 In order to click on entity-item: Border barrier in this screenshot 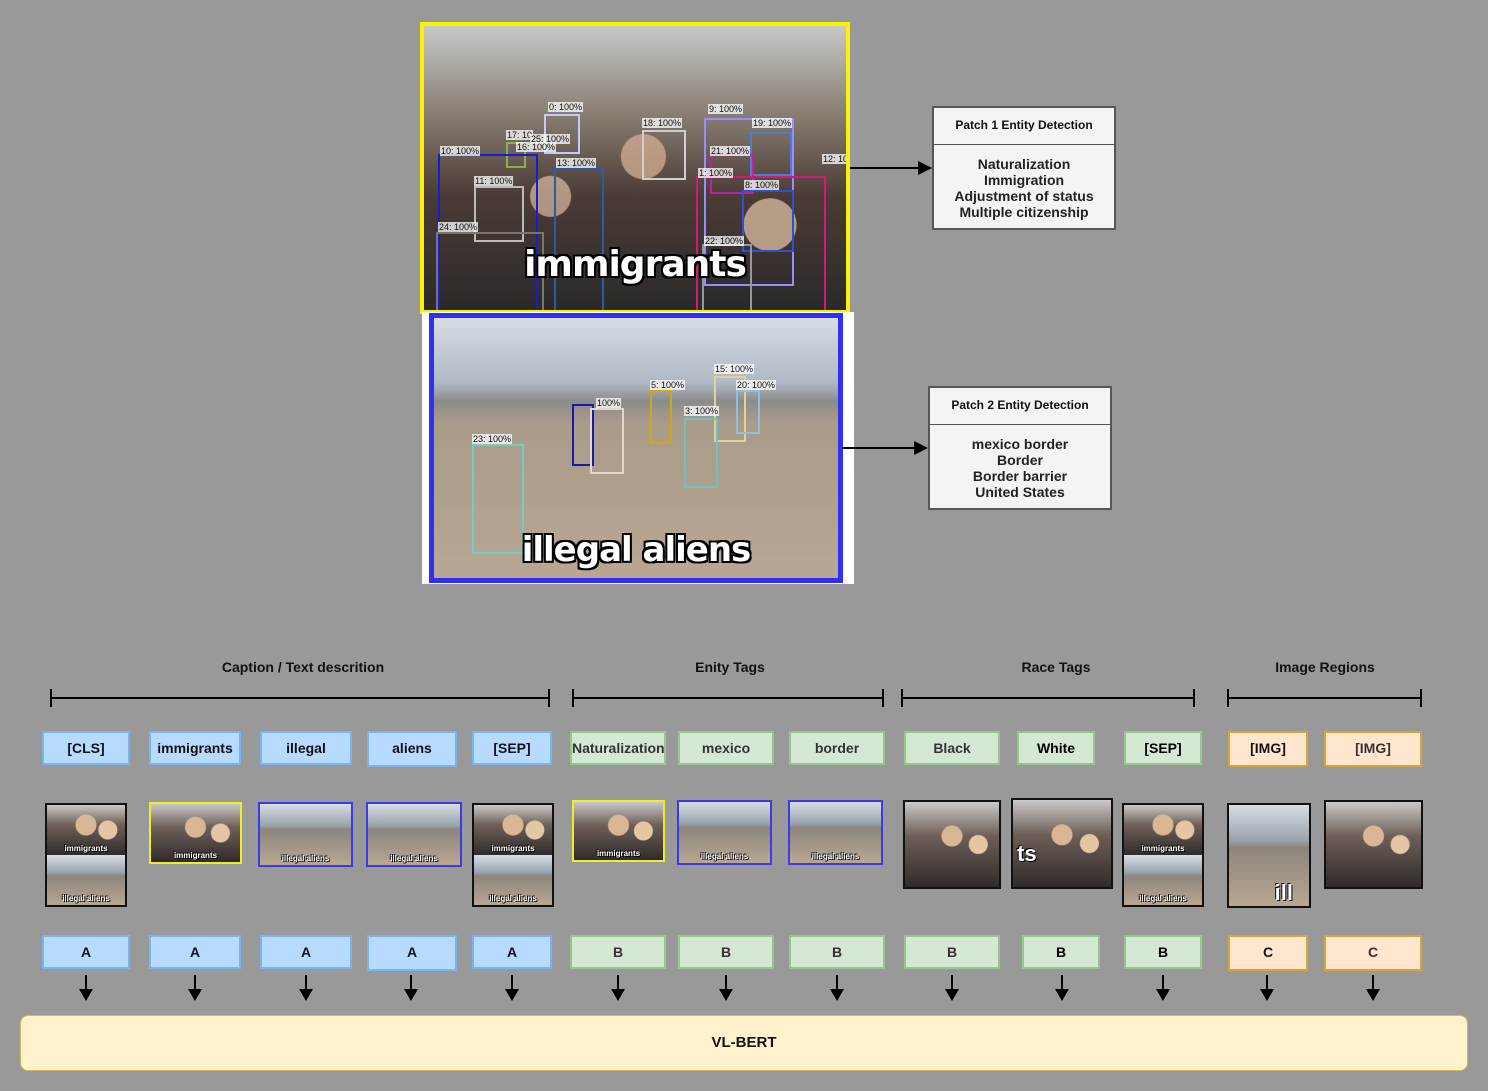, I will do `click(1020, 476)`.